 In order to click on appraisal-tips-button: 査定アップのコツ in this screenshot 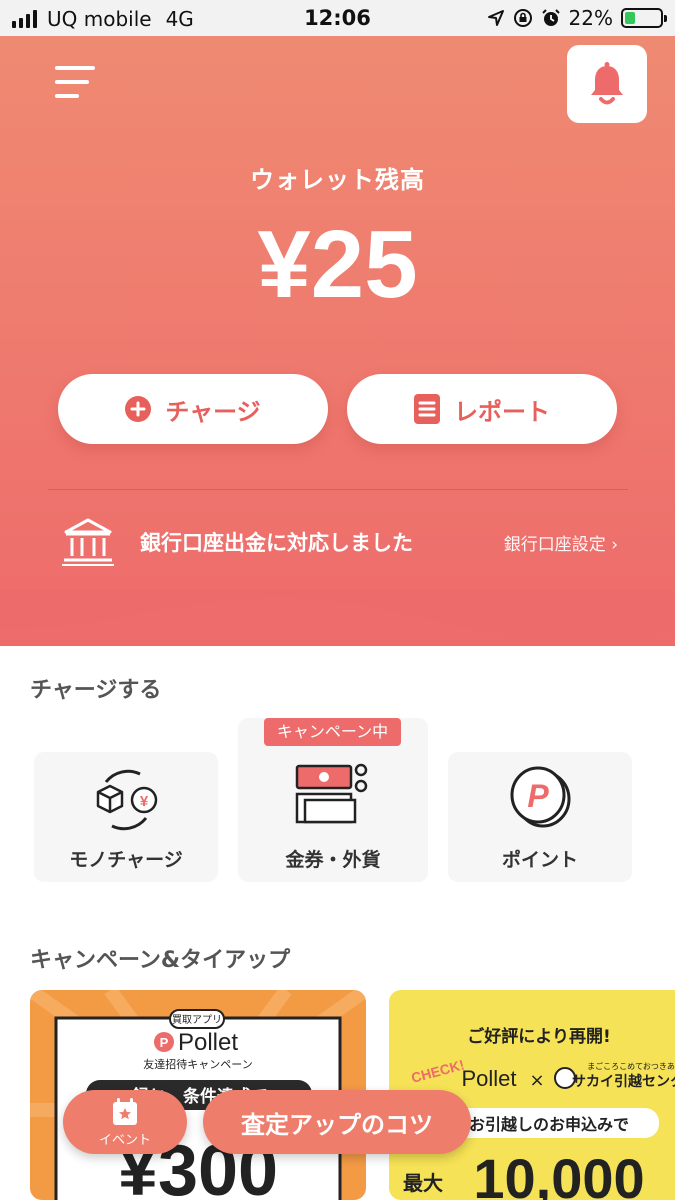, I will do `click(337, 1122)`.